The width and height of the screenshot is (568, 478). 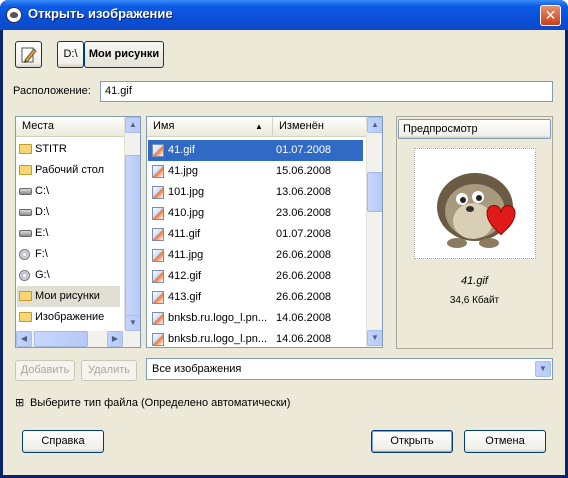 What do you see at coordinates (19, 402) in the screenshot?
I see `file-type-expander-icon: ⊞` at bounding box center [19, 402].